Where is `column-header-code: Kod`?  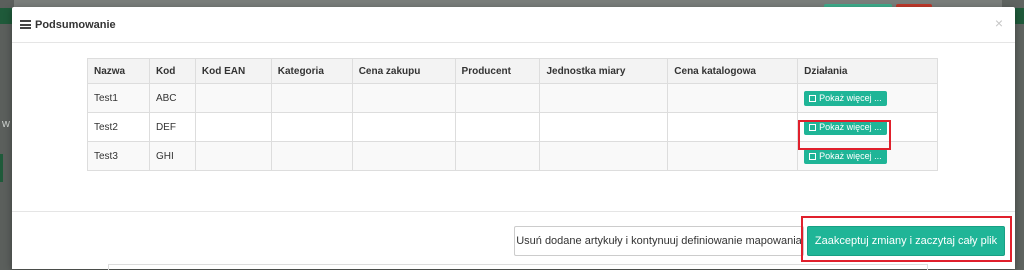
column-header-code: Kod is located at coordinates (172, 71).